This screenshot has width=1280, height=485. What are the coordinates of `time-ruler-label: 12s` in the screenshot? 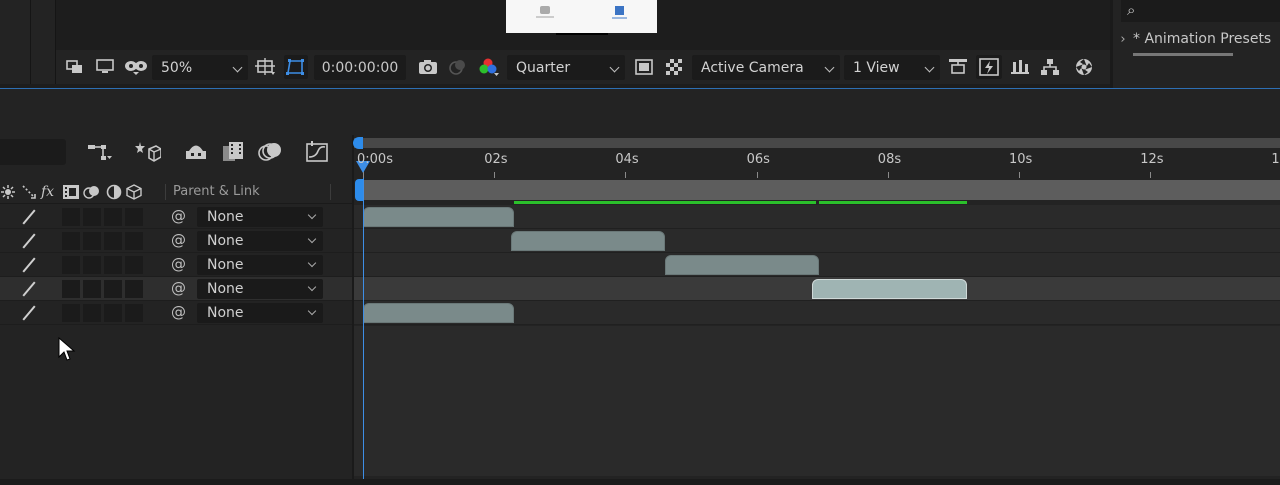 It's located at (1152, 159).